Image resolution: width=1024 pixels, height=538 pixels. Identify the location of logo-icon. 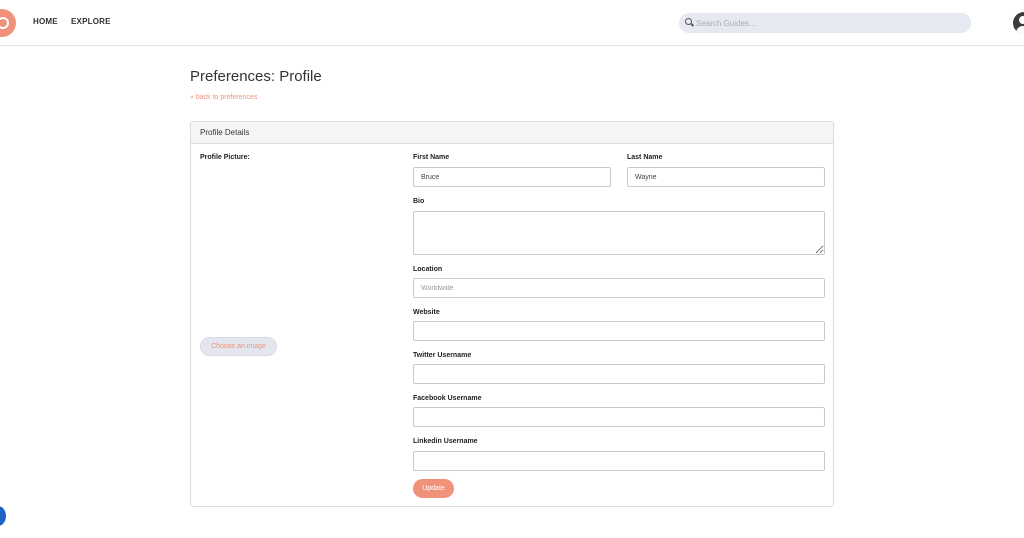
(8, 23).